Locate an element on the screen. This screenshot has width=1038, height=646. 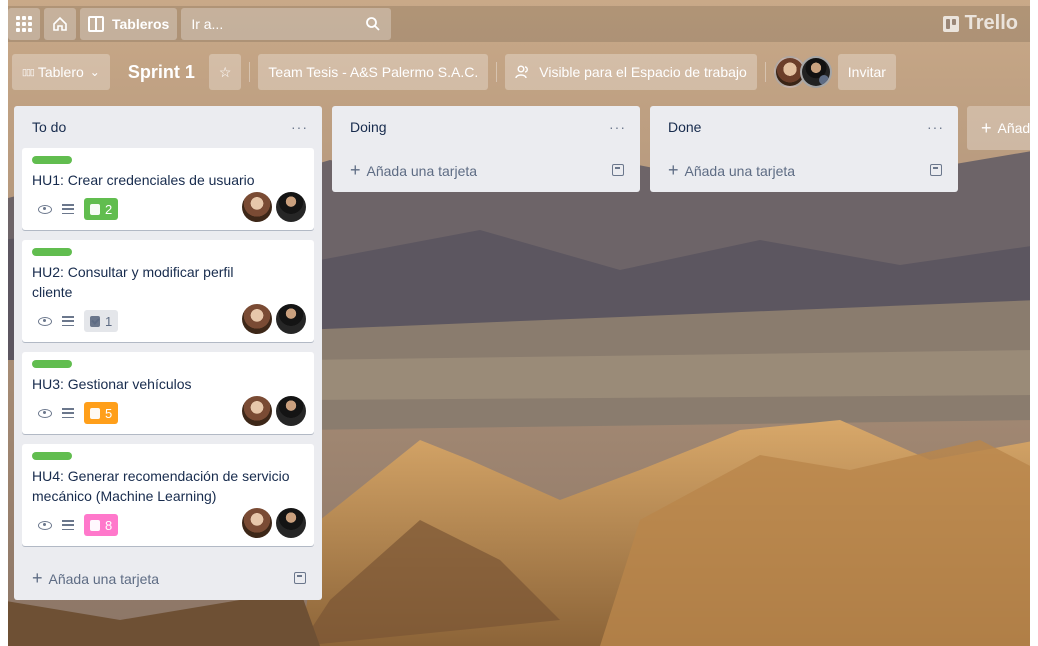
window-edge-left is located at coordinates (4, 323).